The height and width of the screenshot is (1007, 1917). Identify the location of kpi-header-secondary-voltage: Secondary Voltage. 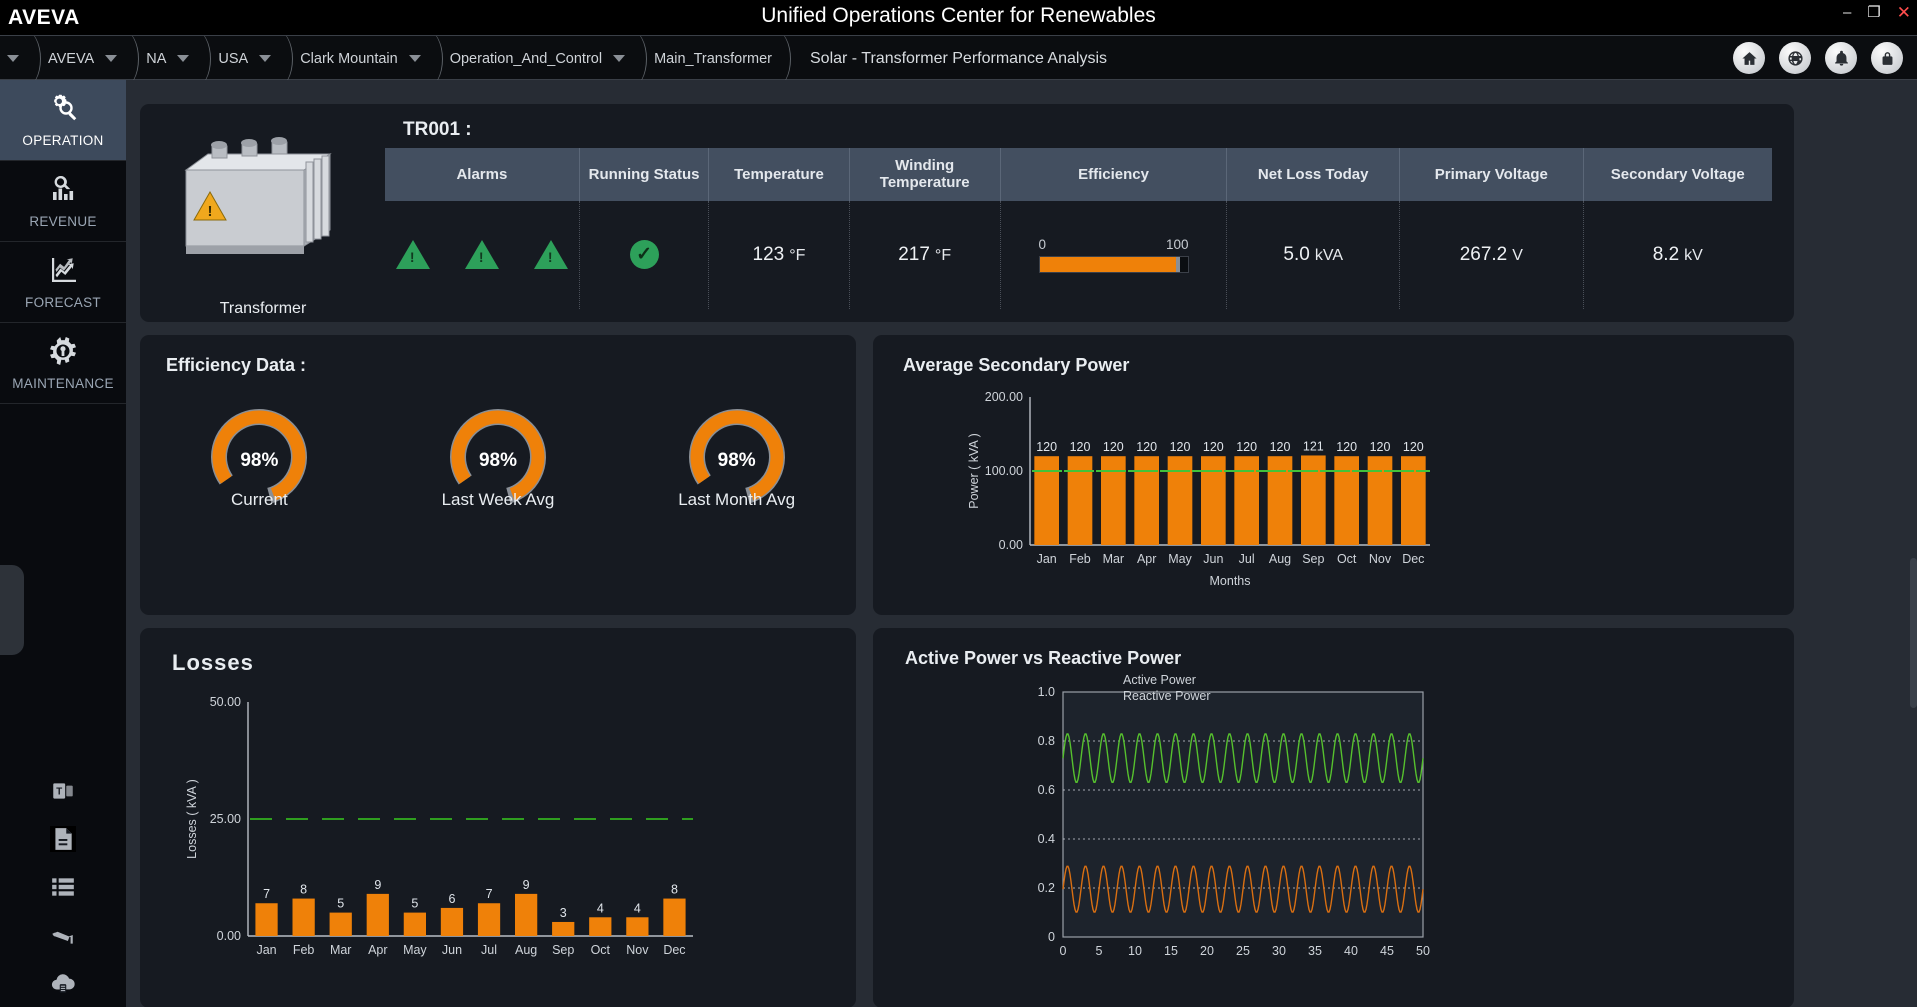
(1677, 174).